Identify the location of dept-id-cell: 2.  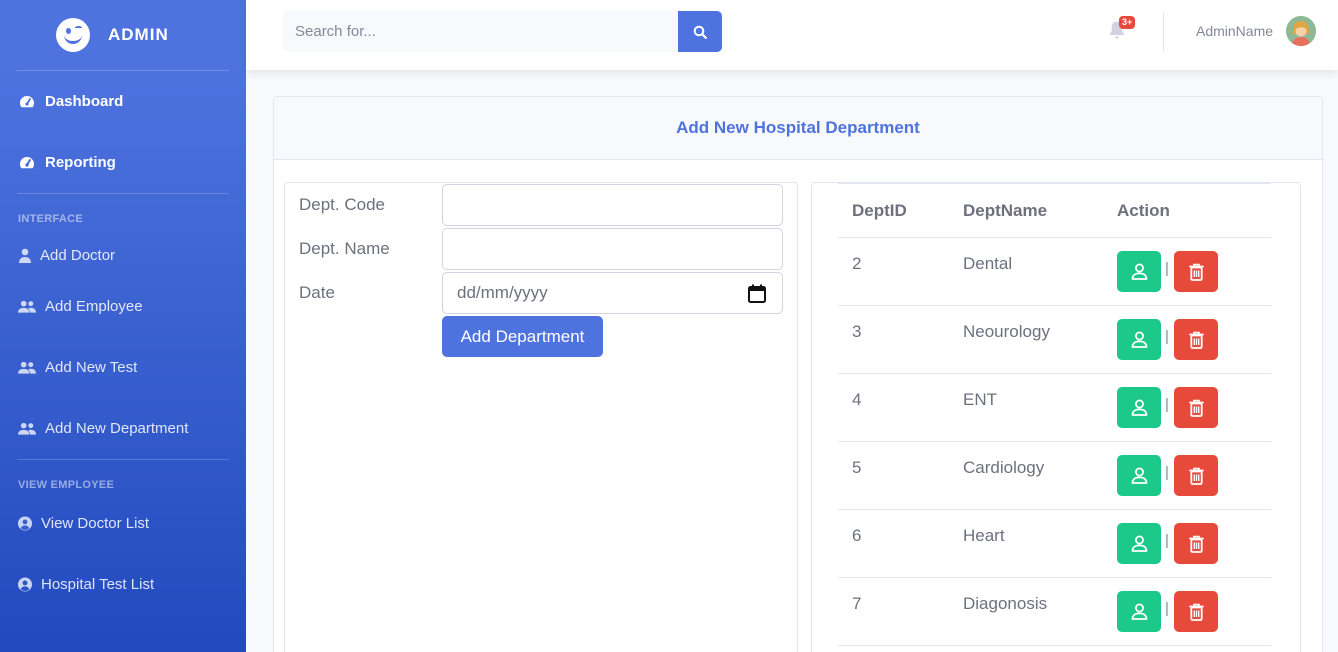
(857, 263).